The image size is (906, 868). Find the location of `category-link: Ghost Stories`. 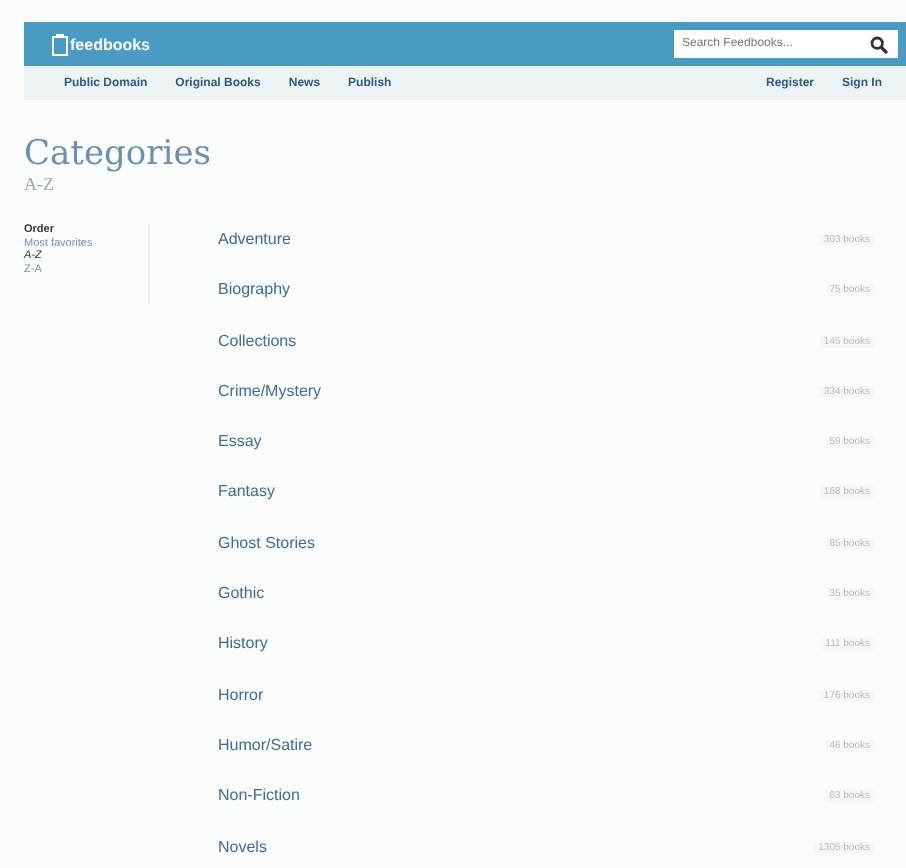

category-link: Ghost Stories is located at coordinates (266, 542).